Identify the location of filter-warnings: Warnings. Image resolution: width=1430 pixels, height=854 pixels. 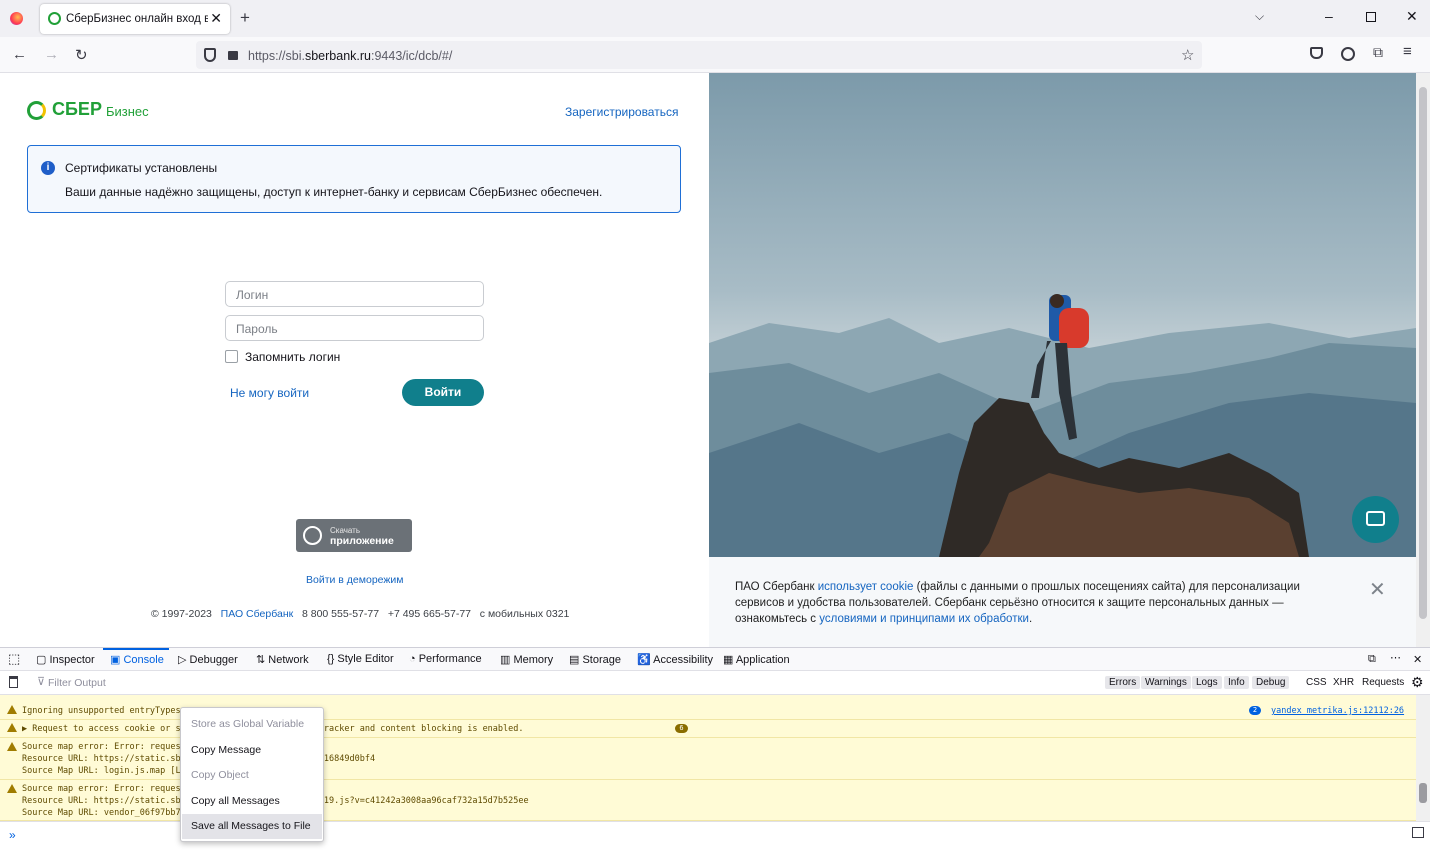
(1166, 682).